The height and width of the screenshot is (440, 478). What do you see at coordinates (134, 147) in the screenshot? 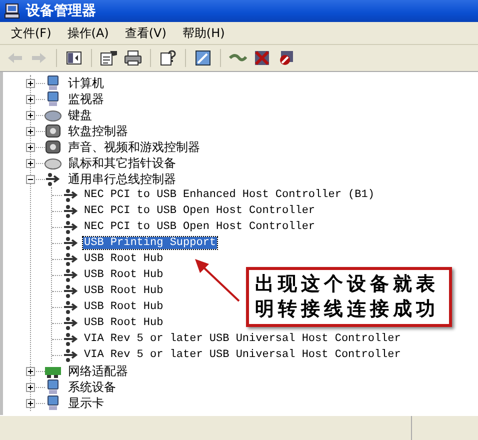
I see `tree-item: 声音、视频和游戏控制器` at bounding box center [134, 147].